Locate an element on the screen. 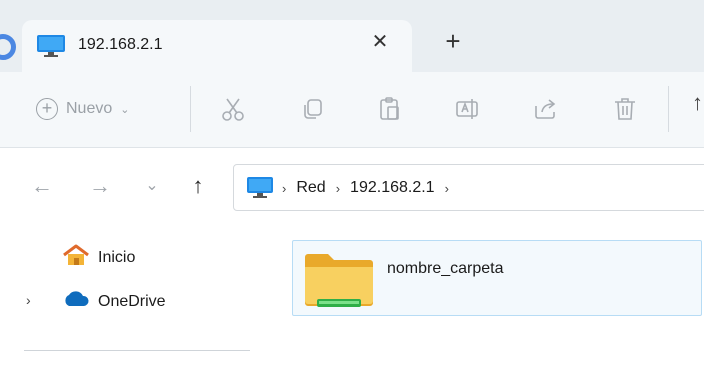  sidebar-item-label: OneDrive is located at coordinates (132, 301).